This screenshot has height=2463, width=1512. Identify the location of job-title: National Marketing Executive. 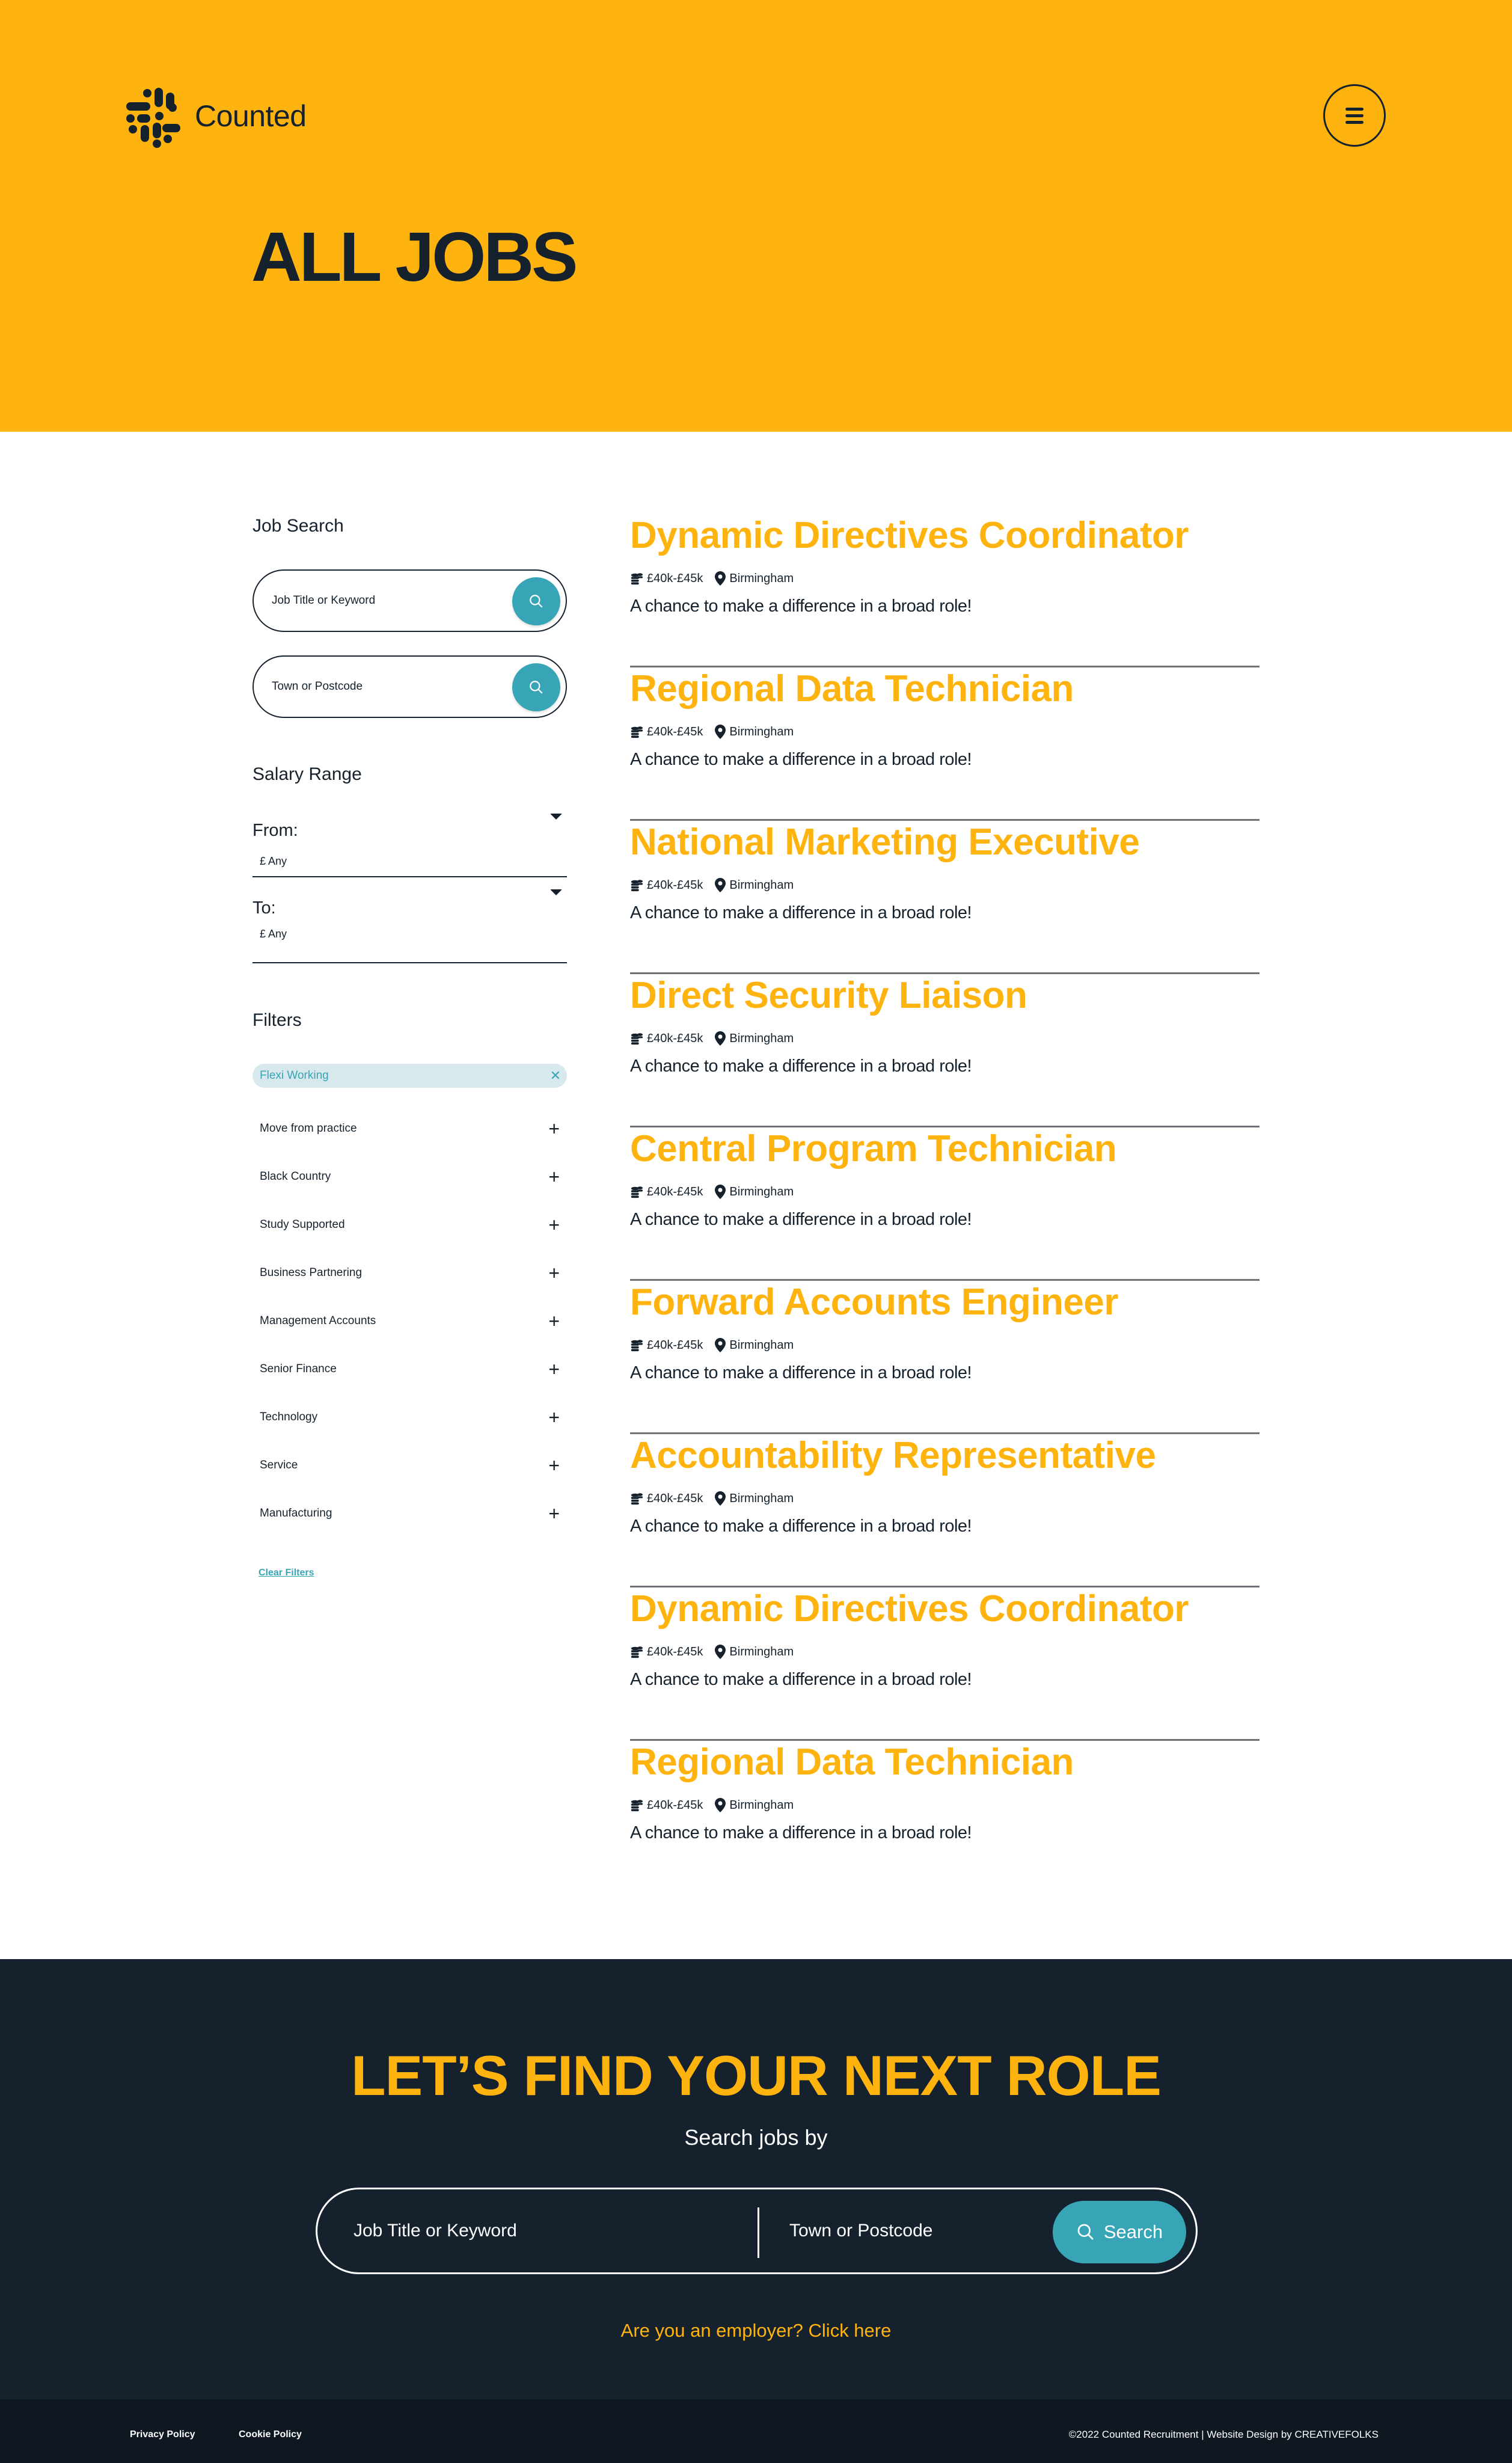
(885, 842).